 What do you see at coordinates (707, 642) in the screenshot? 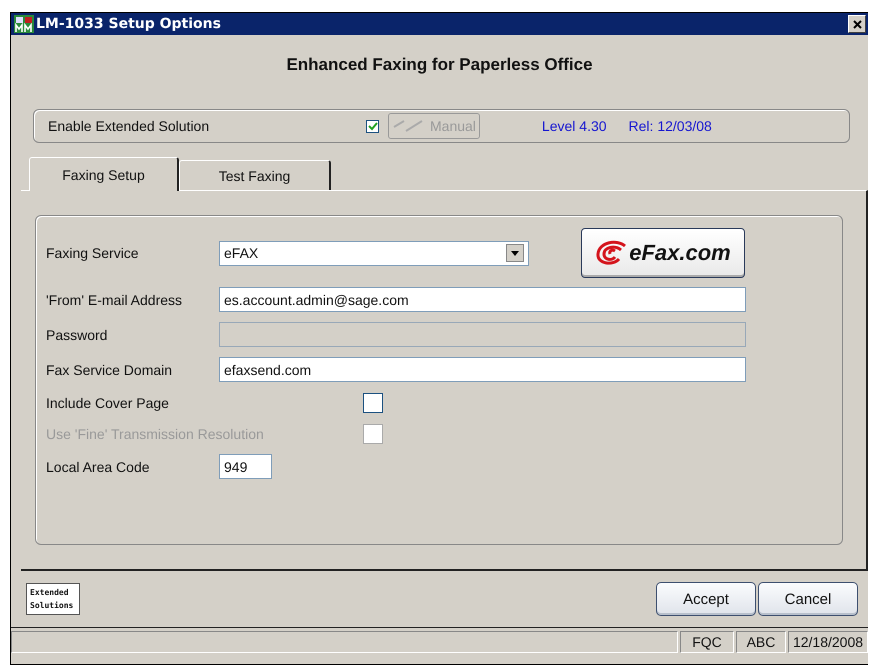
I see `status-field: FQC` at bounding box center [707, 642].